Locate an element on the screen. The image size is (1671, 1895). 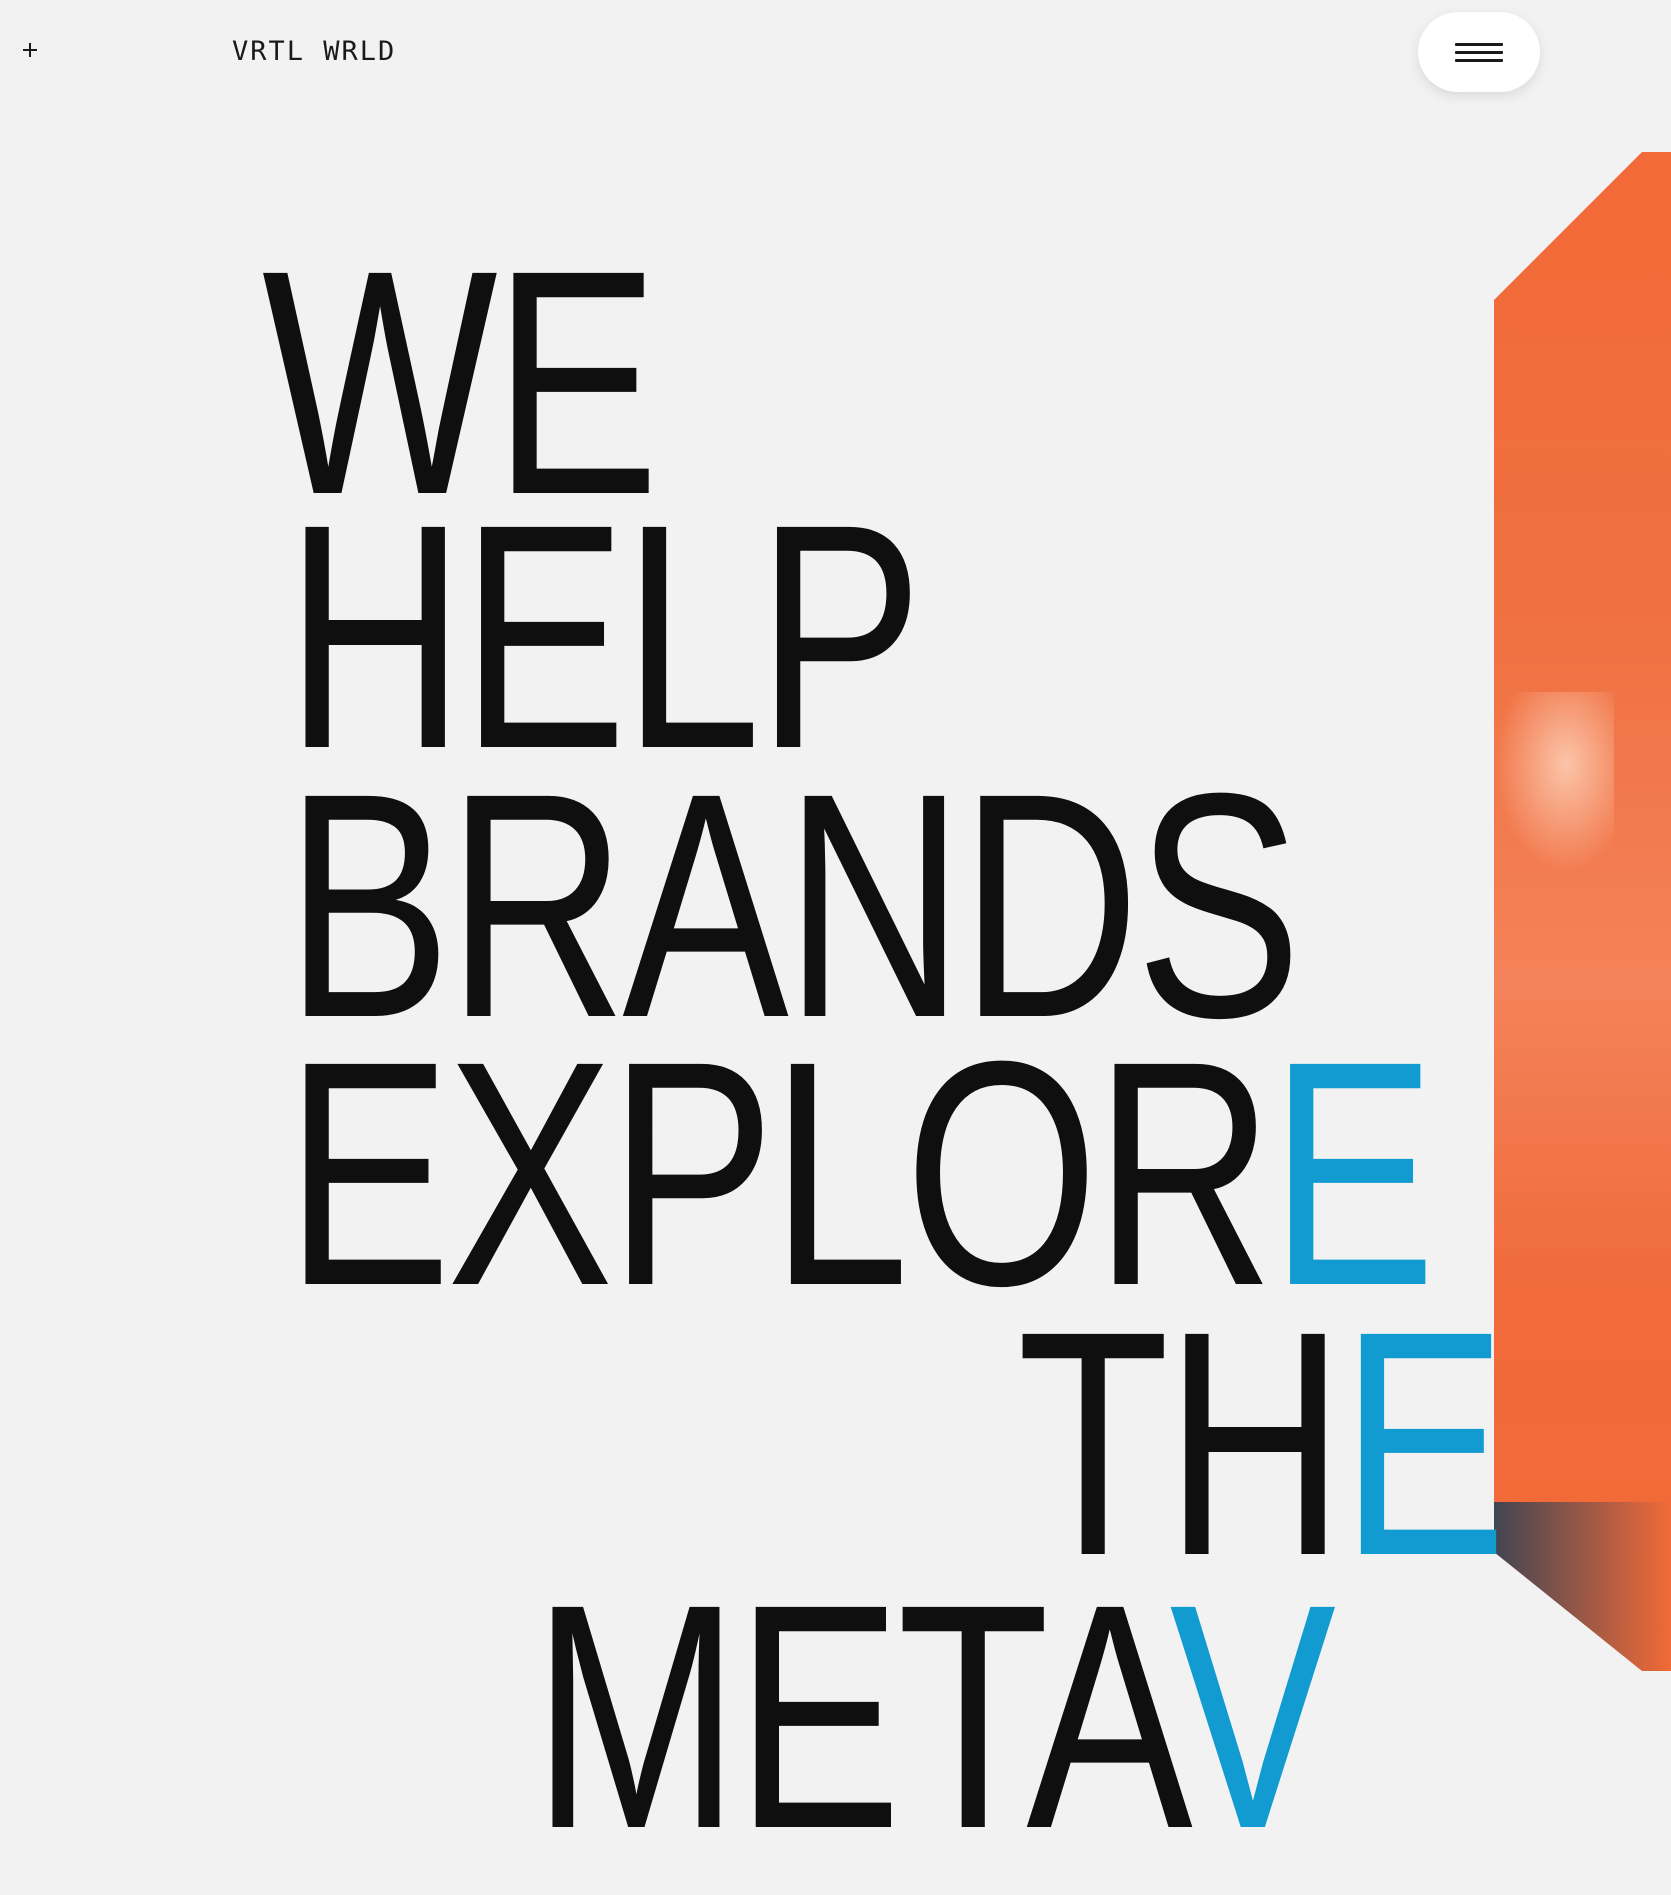
plus-icon is located at coordinates (30, 50).